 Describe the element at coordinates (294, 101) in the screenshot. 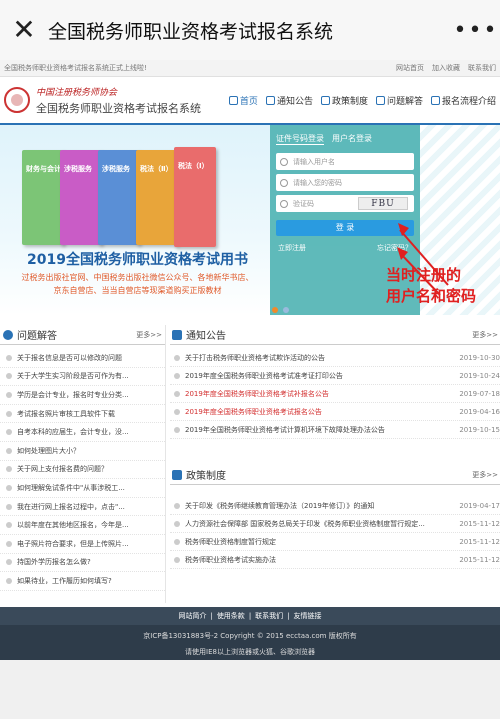

I see `nav-notices-label: 通知公告` at that location.